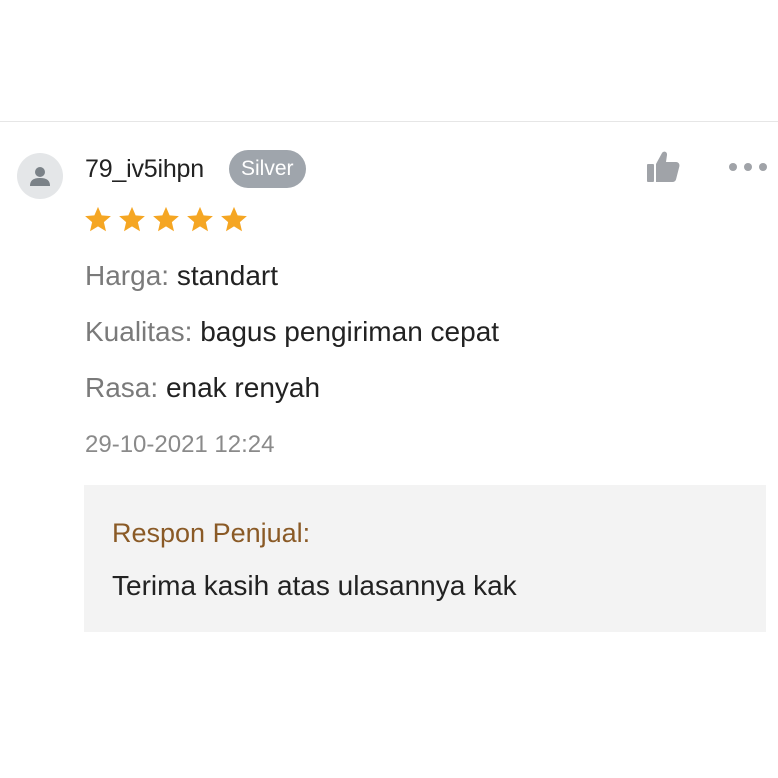 This screenshot has width=778, height=778. I want to click on member-badge: Silver, so click(267, 169).